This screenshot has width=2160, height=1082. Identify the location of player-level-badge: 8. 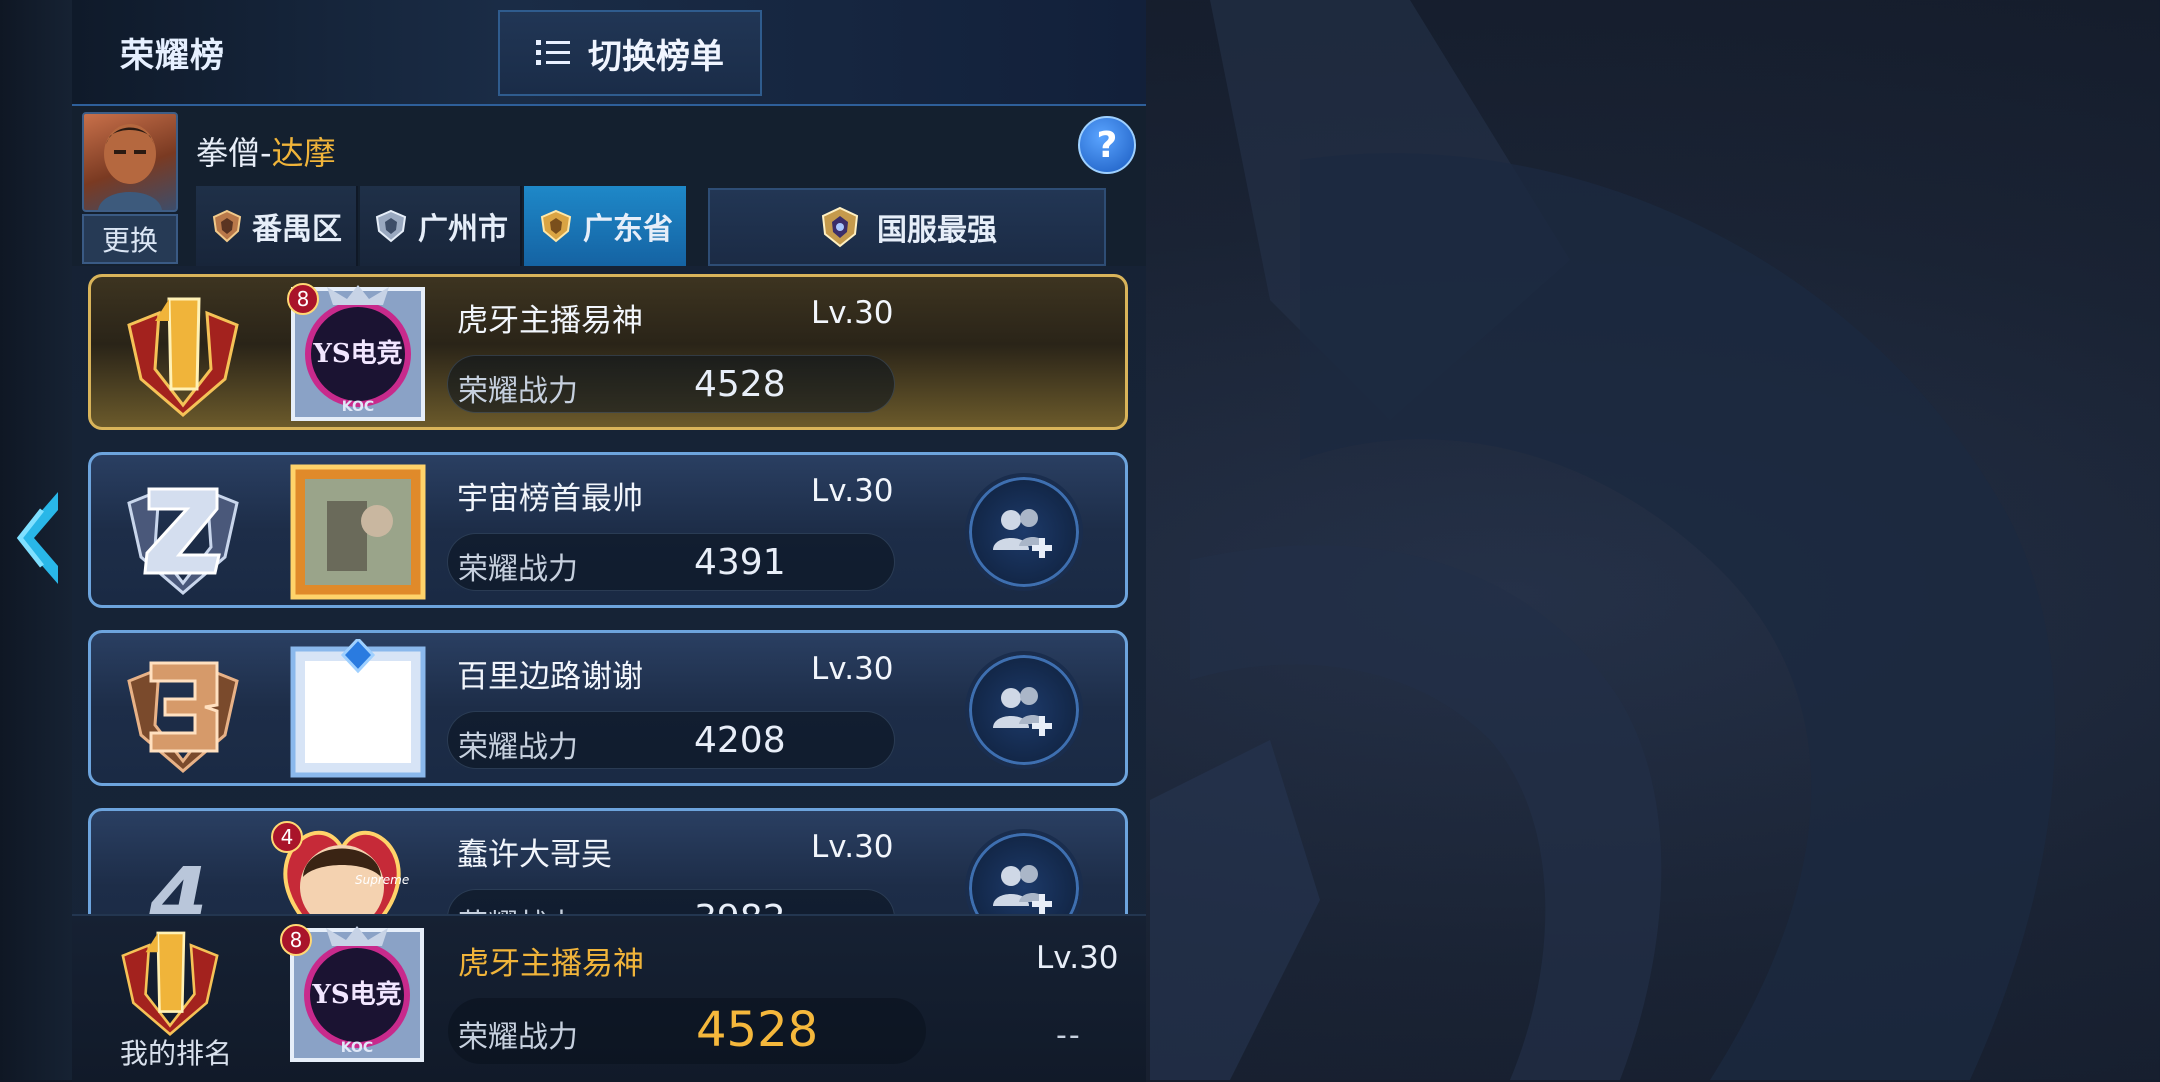
(303, 299).